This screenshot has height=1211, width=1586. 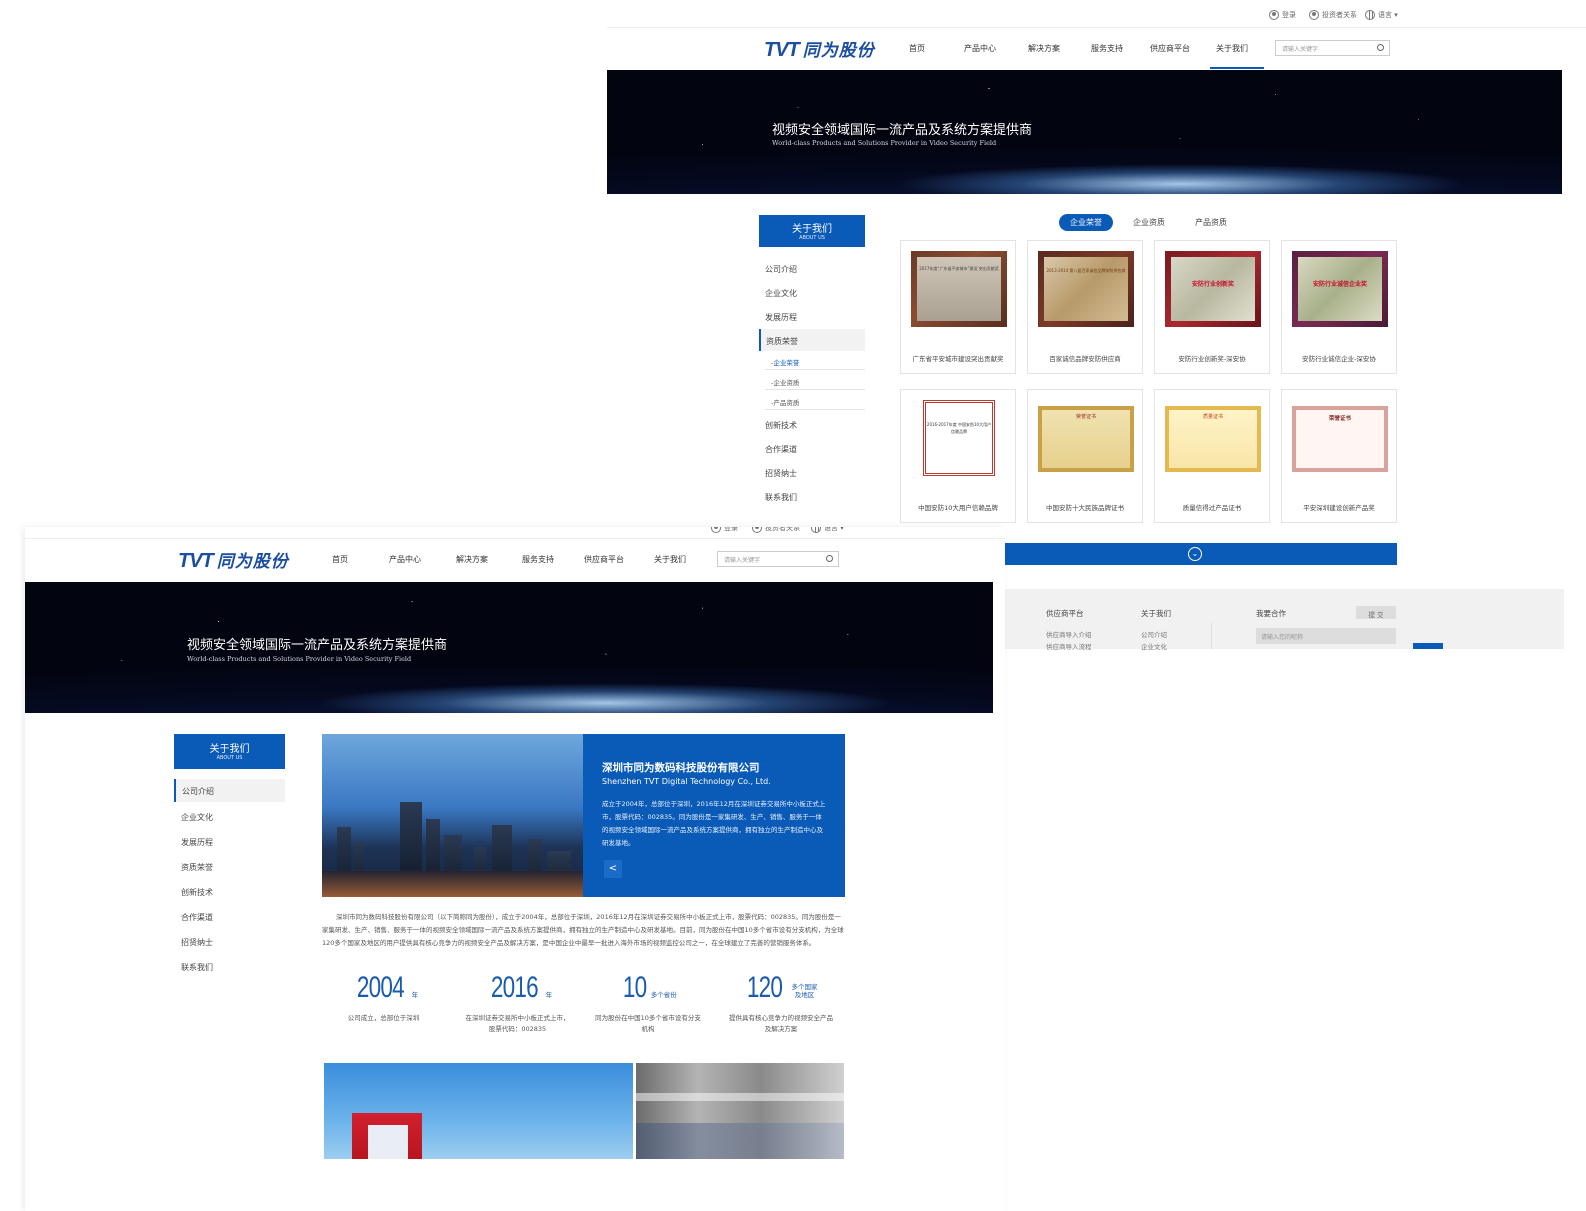 What do you see at coordinates (1096, 14) in the screenshot?
I see `top-utility-bar: 登录 投资者关系 语言 ▾` at bounding box center [1096, 14].